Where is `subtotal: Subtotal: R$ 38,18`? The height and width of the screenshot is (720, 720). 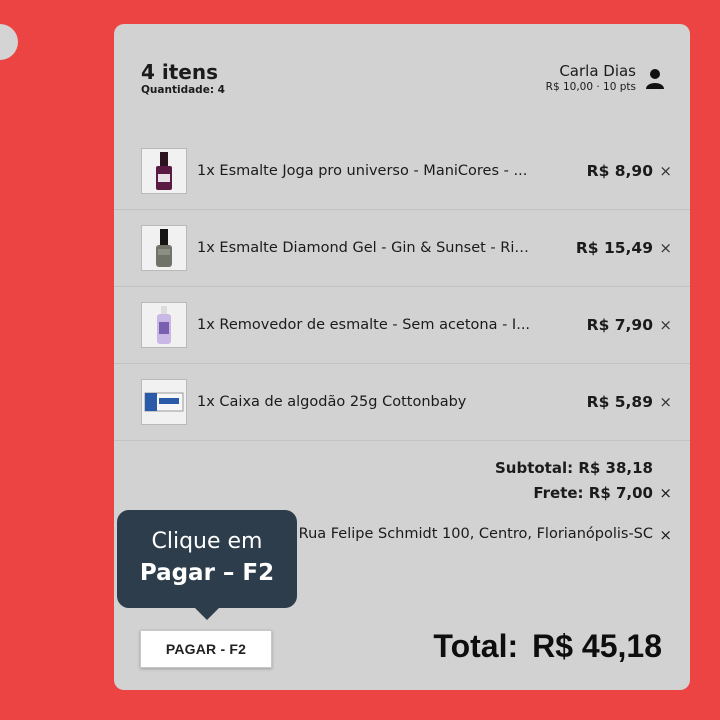 subtotal: Subtotal: R$ 38,18 is located at coordinates (573, 468).